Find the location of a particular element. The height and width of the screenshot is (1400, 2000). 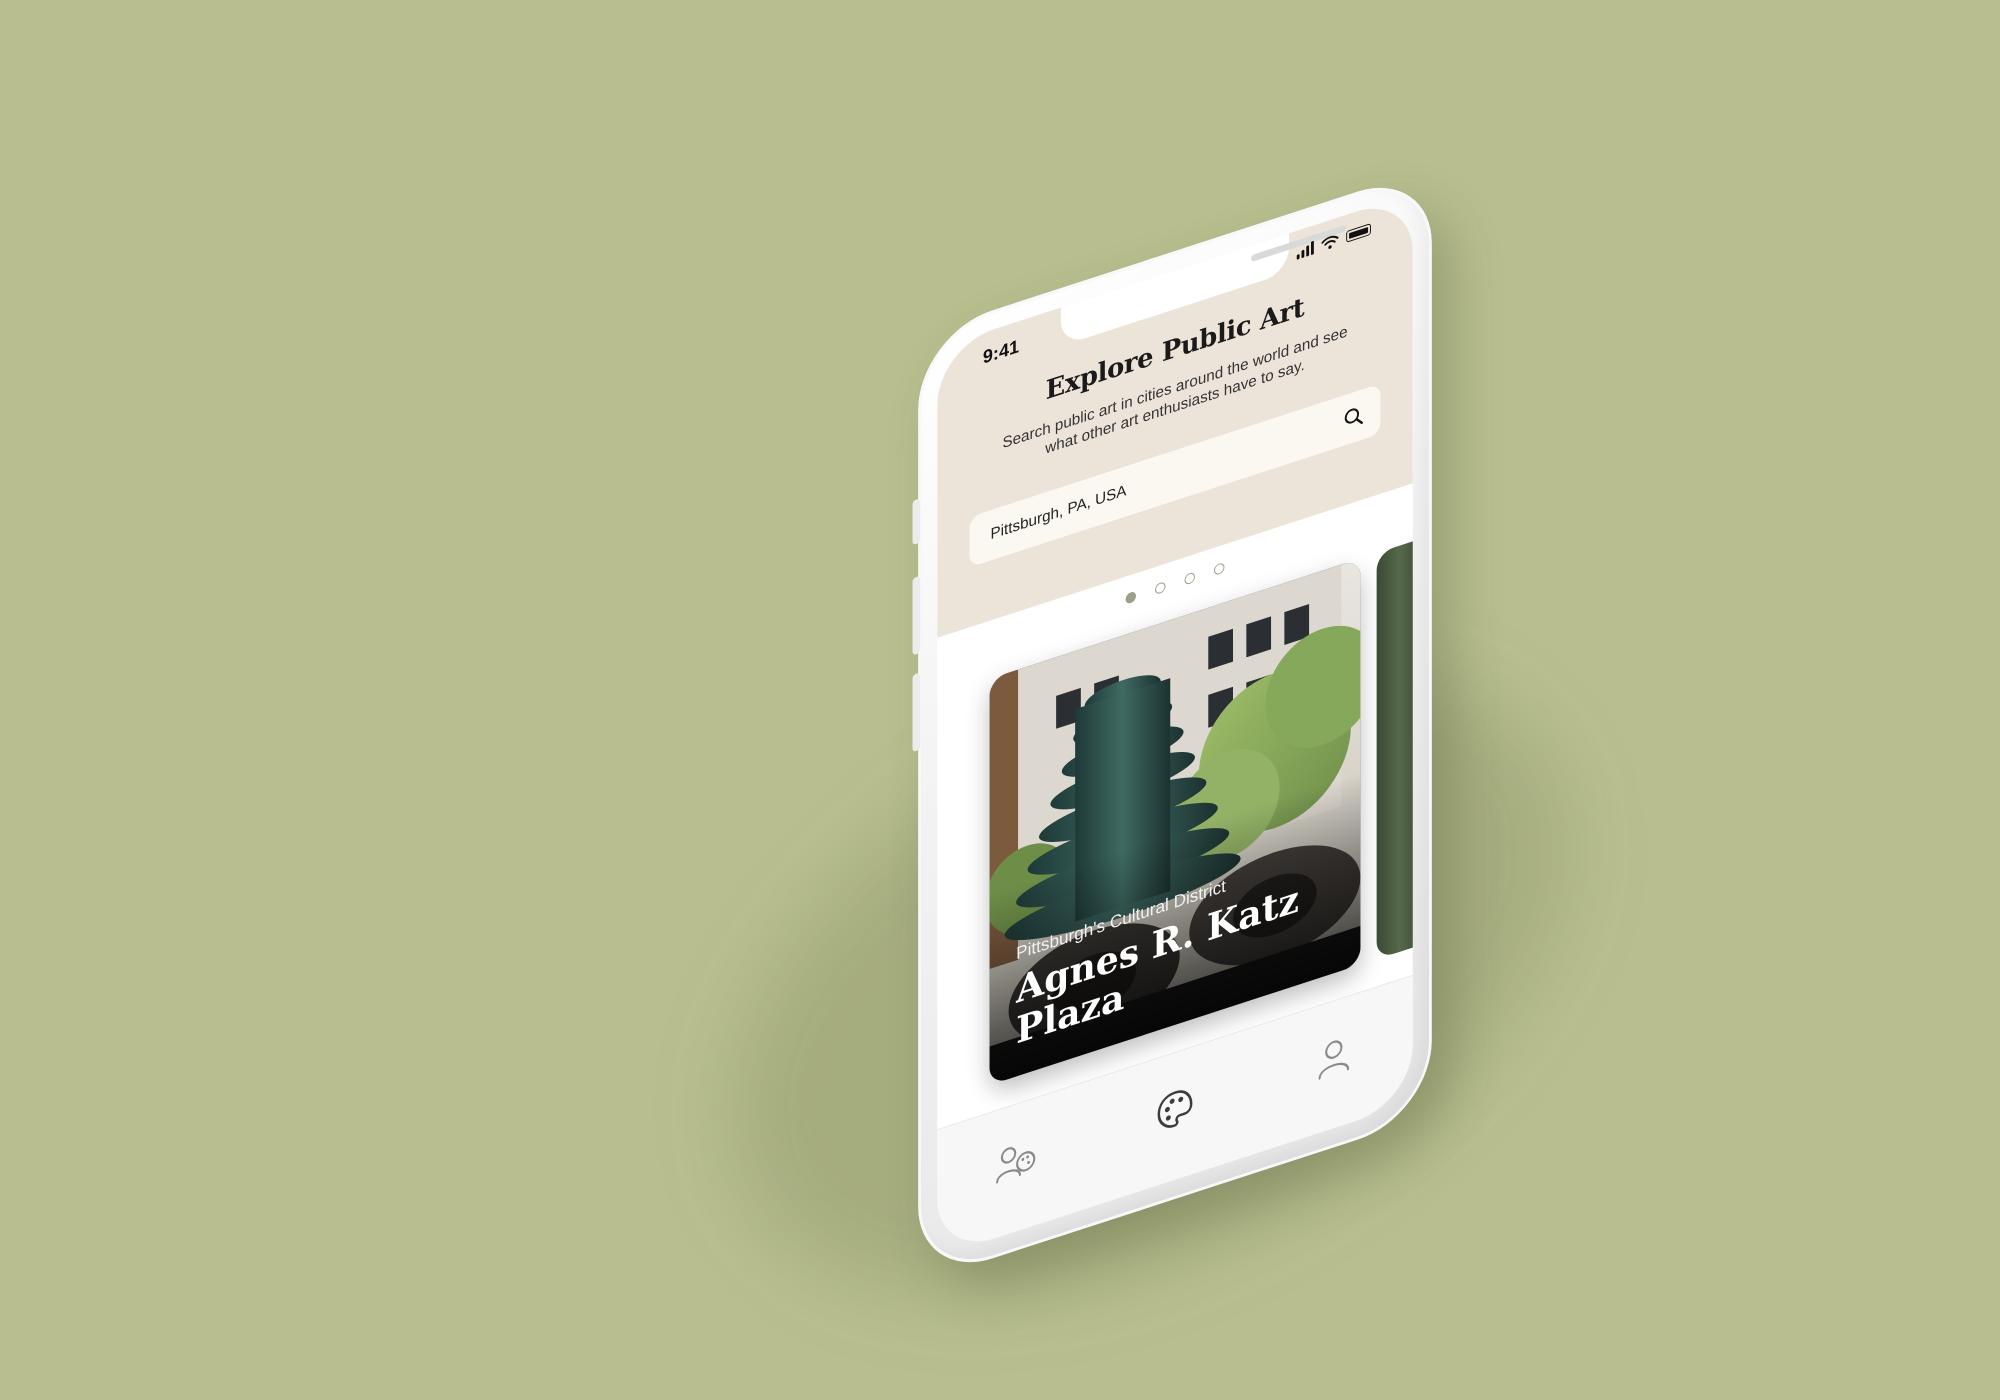

mute-switch is located at coordinates (916, 522).